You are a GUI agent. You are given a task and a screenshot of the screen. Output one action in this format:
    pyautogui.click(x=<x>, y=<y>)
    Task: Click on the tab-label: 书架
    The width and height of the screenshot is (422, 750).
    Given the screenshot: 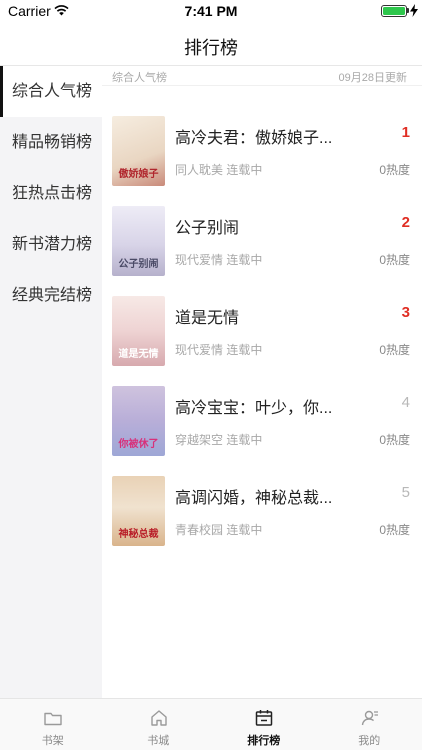 What is the action you would take?
    pyautogui.click(x=52, y=741)
    